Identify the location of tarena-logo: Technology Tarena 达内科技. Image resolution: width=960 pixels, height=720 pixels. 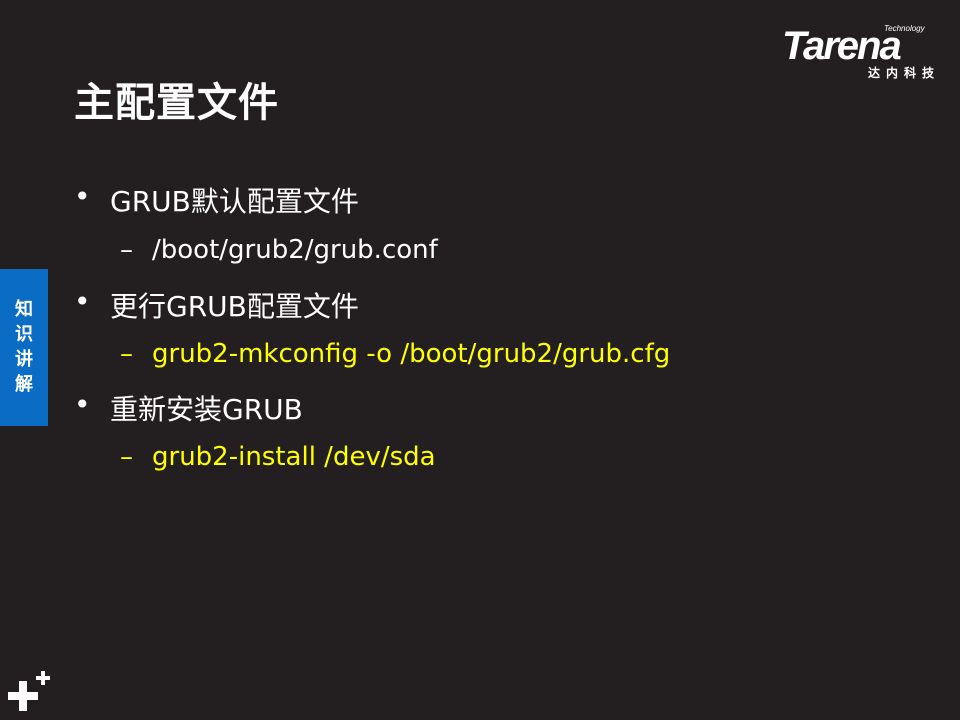
(863, 53).